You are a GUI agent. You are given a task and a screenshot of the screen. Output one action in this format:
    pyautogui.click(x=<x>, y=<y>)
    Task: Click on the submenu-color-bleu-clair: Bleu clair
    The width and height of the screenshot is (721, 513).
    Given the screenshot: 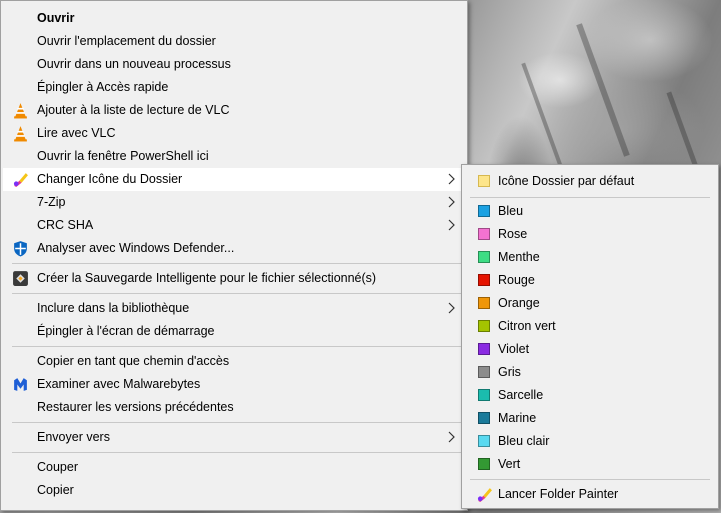 What is the action you would take?
    pyautogui.click(x=590, y=441)
    